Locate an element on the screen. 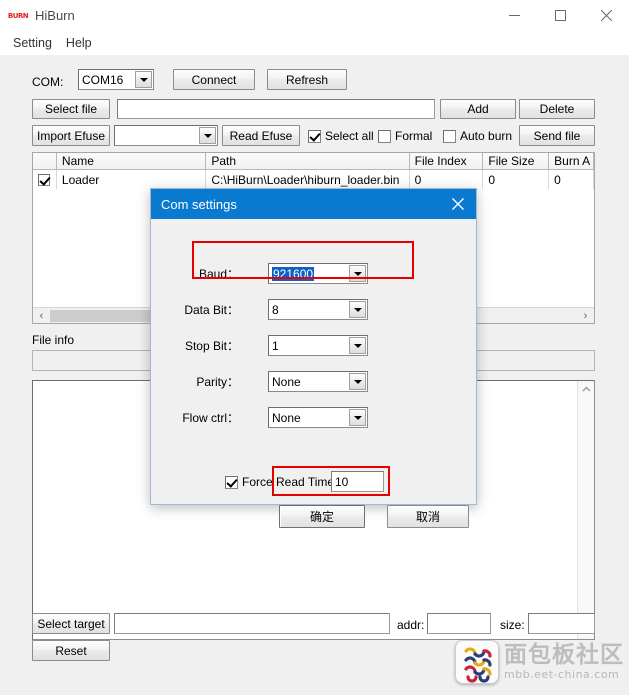  addr-label: addr: is located at coordinates (411, 625).